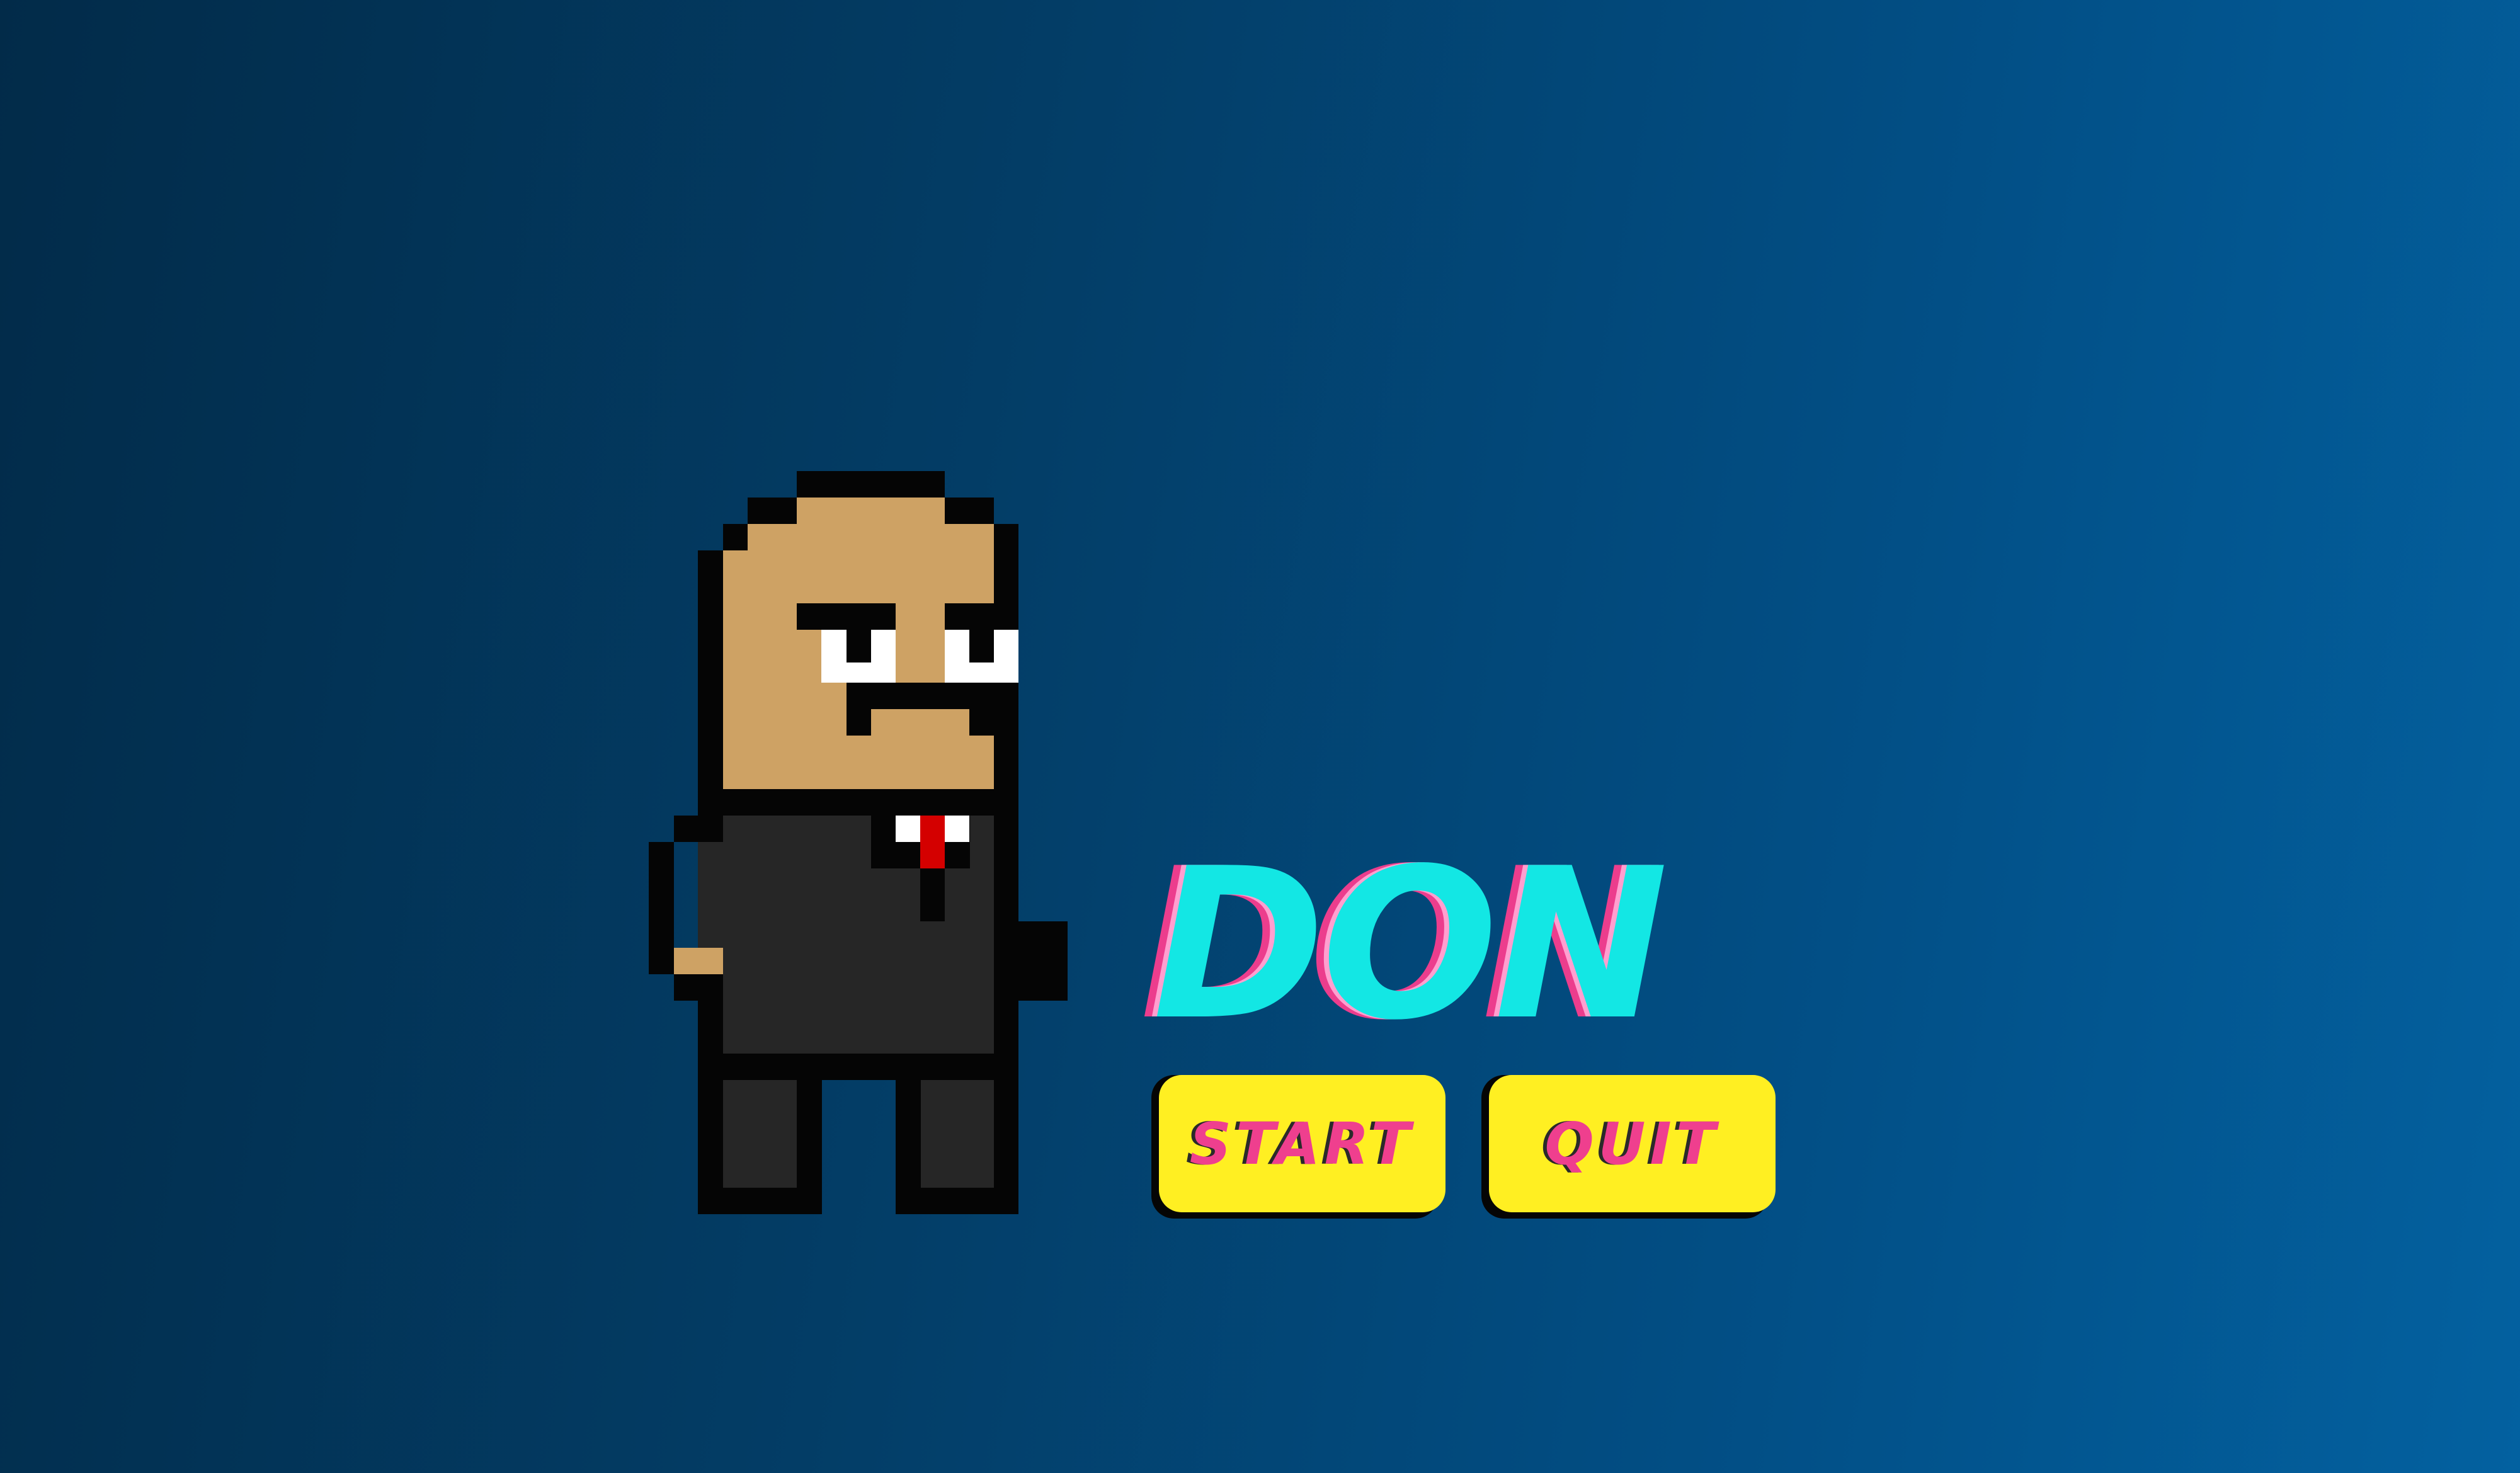 The width and height of the screenshot is (2520, 1473). I want to click on start-button-label: START, so click(1302, 1144).